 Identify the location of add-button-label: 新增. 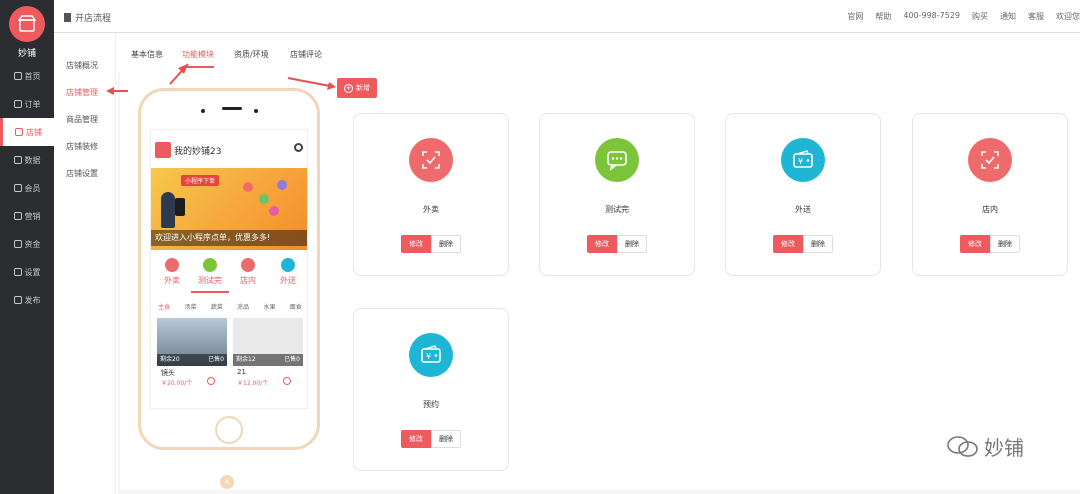
(363, 88).